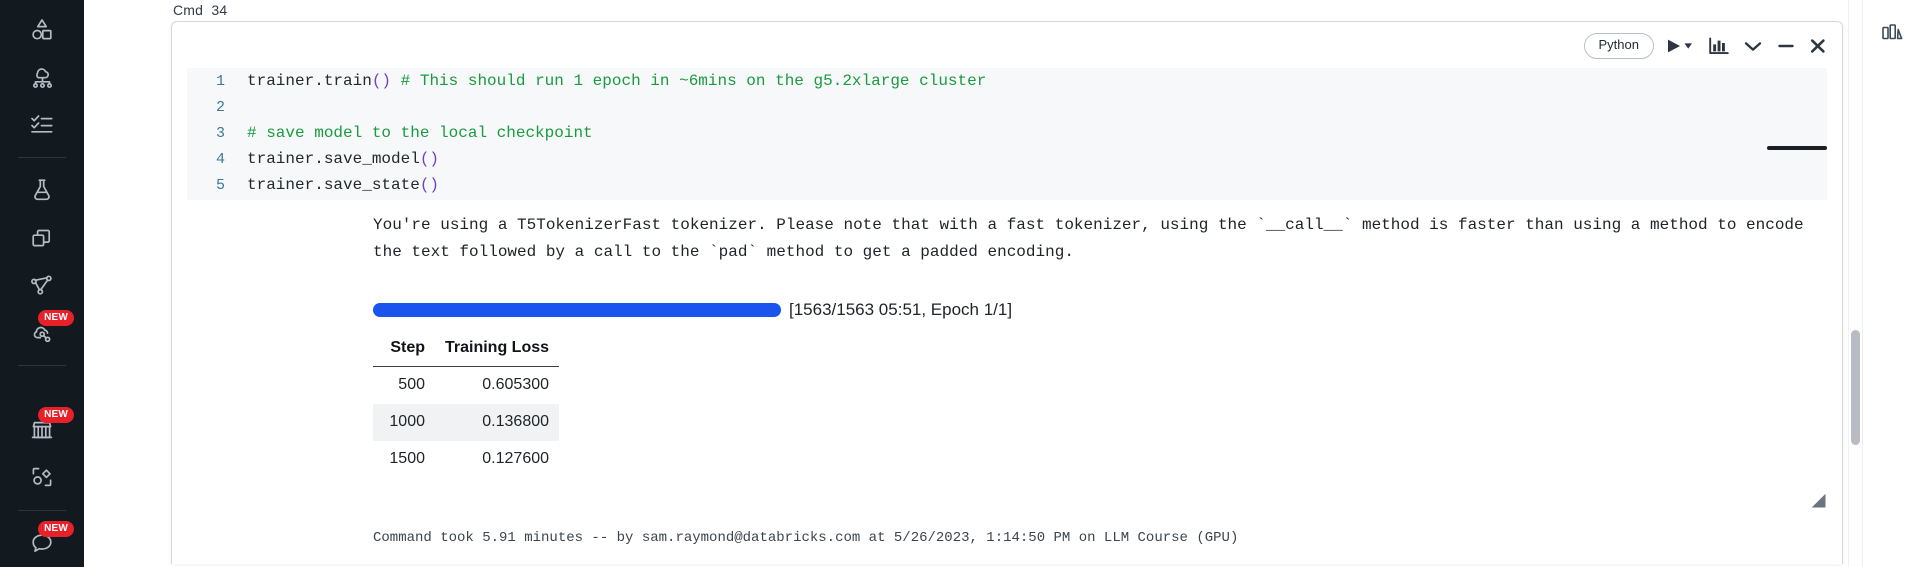 This screenshot has height=567, width=1920. I want to click on resize-grip-icon, so click(1818, 500).